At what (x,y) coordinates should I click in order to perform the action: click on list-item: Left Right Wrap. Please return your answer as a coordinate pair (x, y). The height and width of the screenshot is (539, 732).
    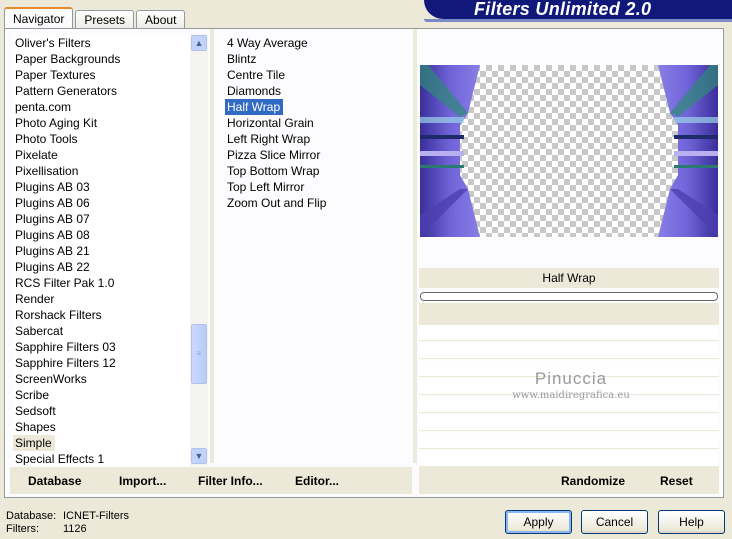
    Looking at the image, I should click on (320, 139).